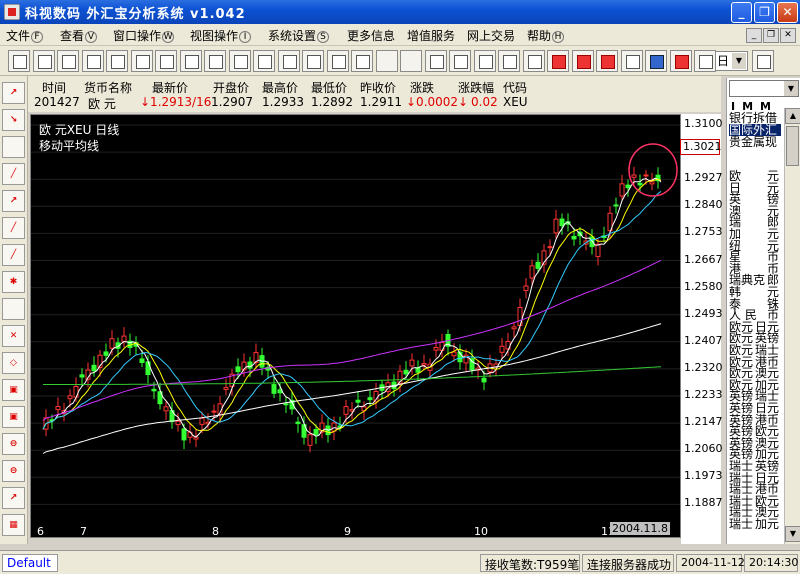  I want to click on menu-item-1: 查看 V, so click(79, 35).